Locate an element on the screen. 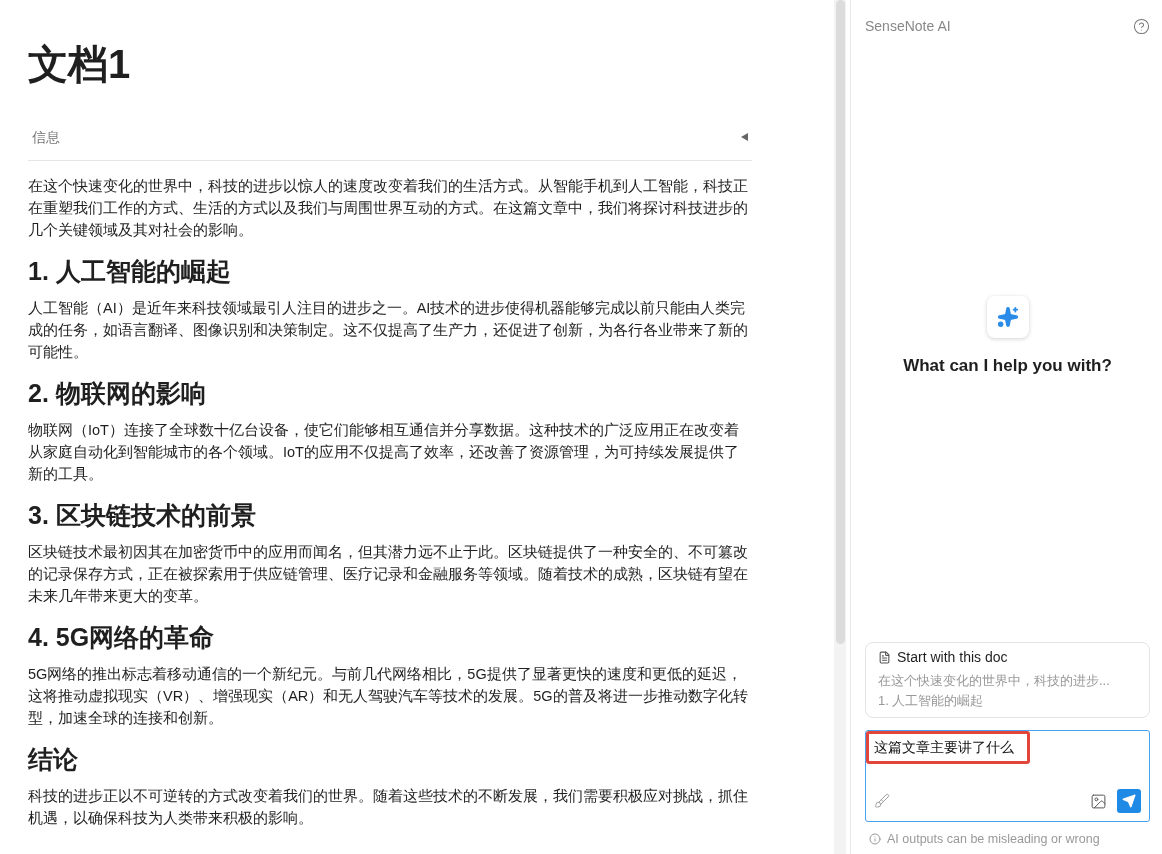 This screenshot has width=1162, height=854. image-button is located at coordinates (1098, 801).